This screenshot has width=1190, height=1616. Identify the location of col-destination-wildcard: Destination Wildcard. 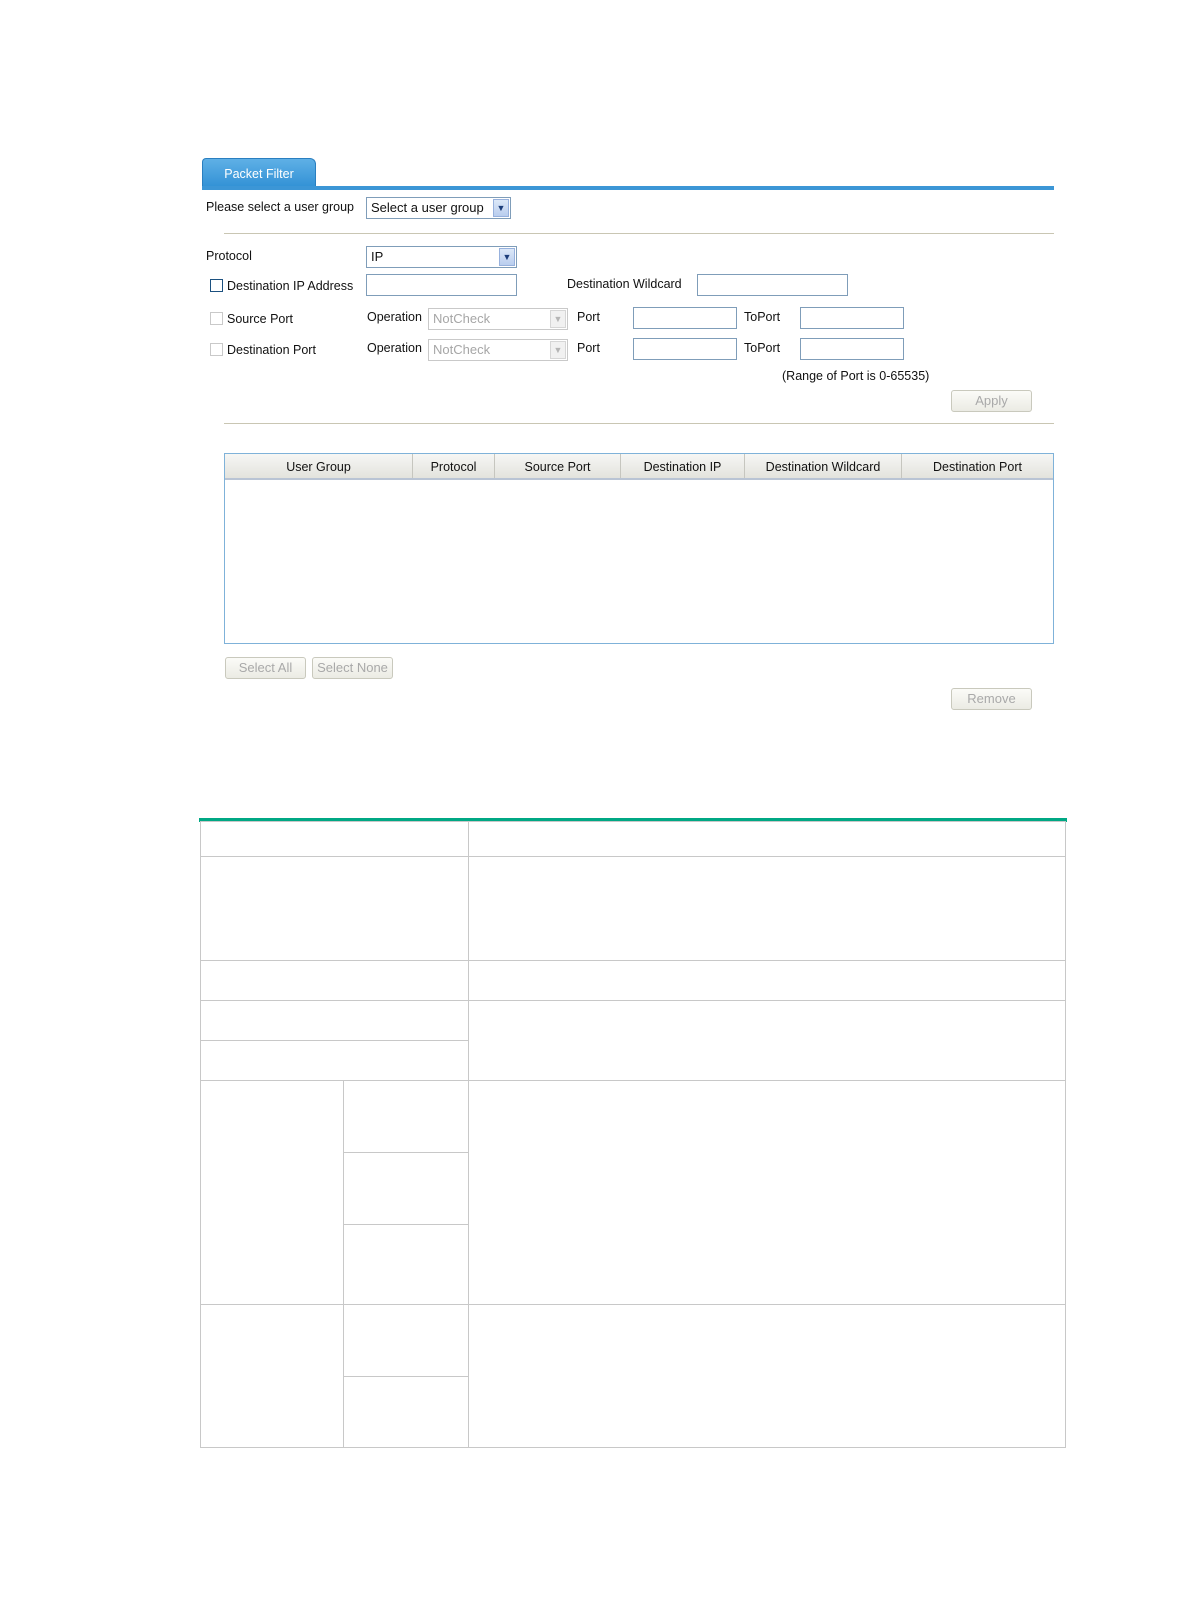
(823, 466).